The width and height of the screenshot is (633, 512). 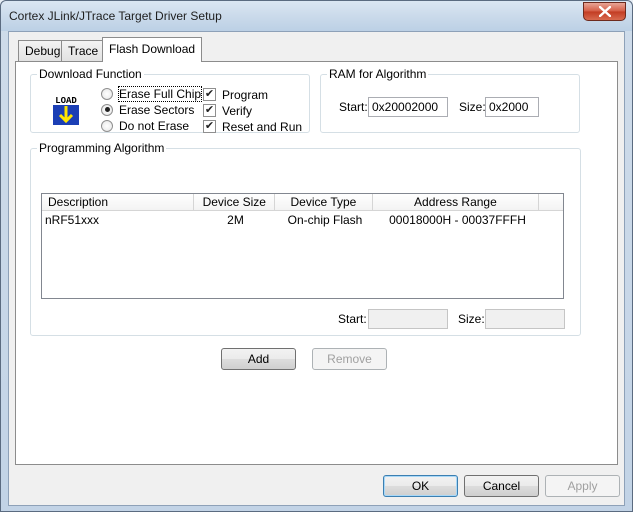 I want to click on tab-flash-download-label: Flash Download, so click(x=152, y=49).